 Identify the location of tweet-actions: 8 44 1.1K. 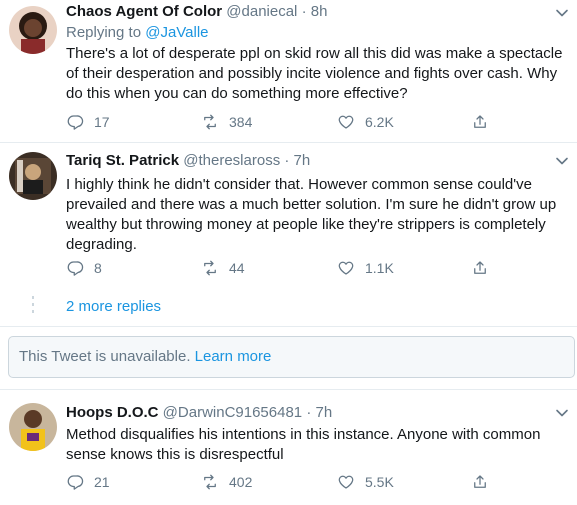
(286, 268).